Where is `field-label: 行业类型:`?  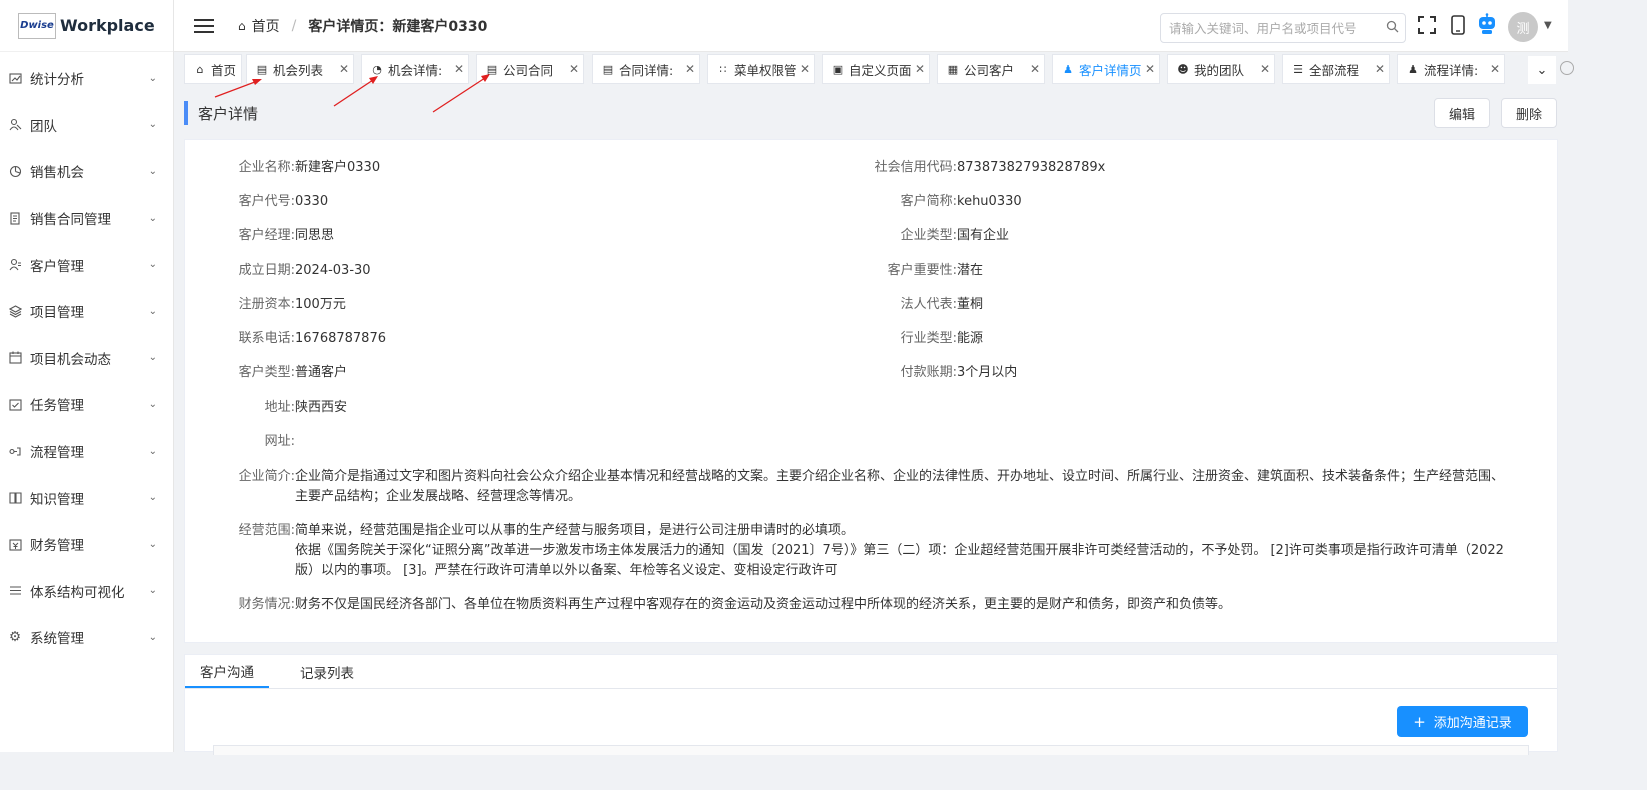 field-label: 行业类型: is located at coordinates (928, 338).